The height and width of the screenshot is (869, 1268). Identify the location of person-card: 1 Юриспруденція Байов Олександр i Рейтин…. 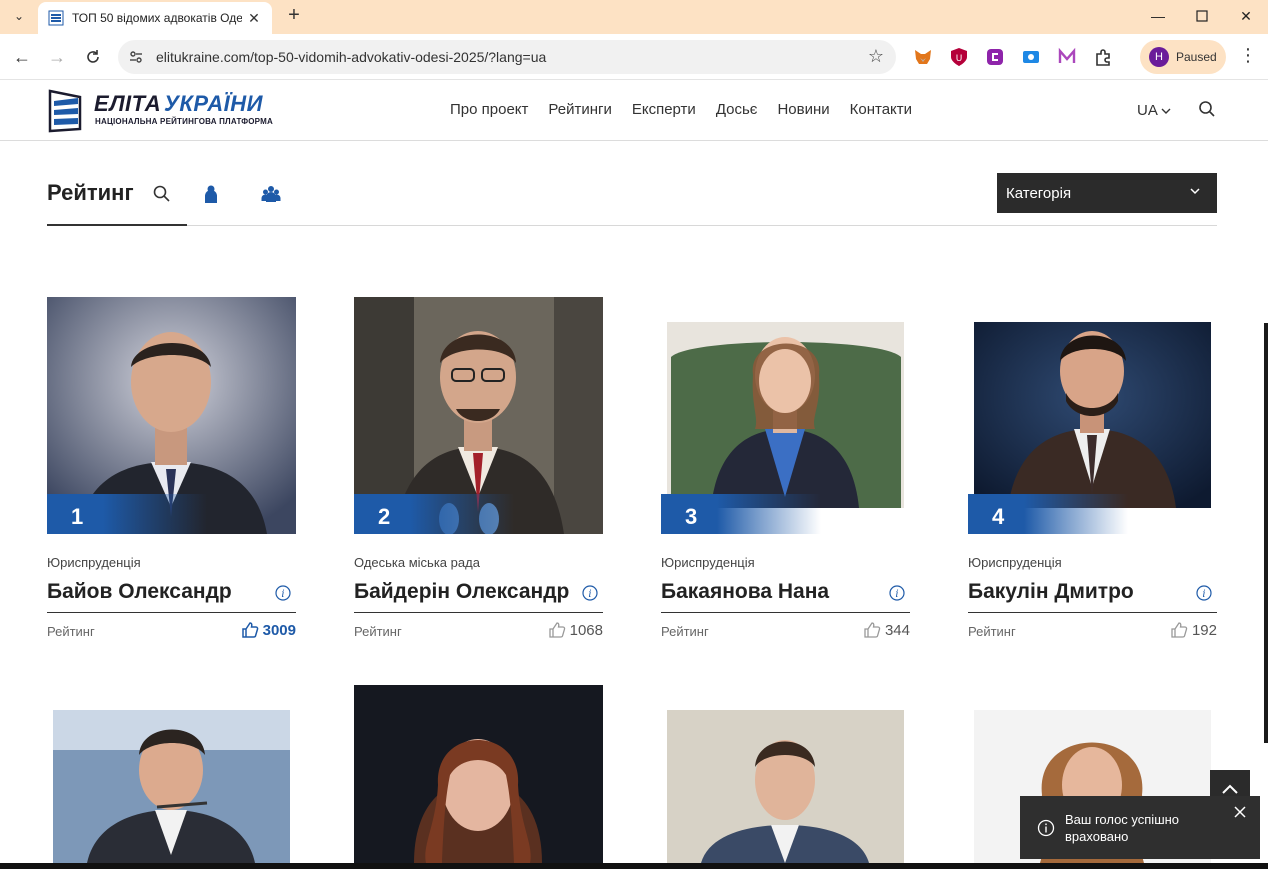
(171, 468).